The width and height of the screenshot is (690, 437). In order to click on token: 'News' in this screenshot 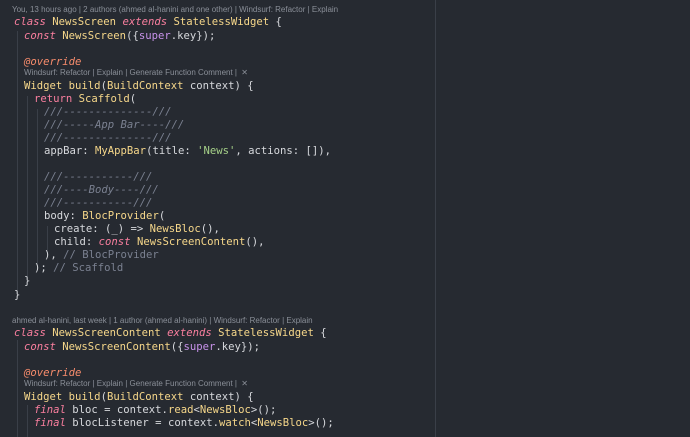, I will do `click(216, 151)`.